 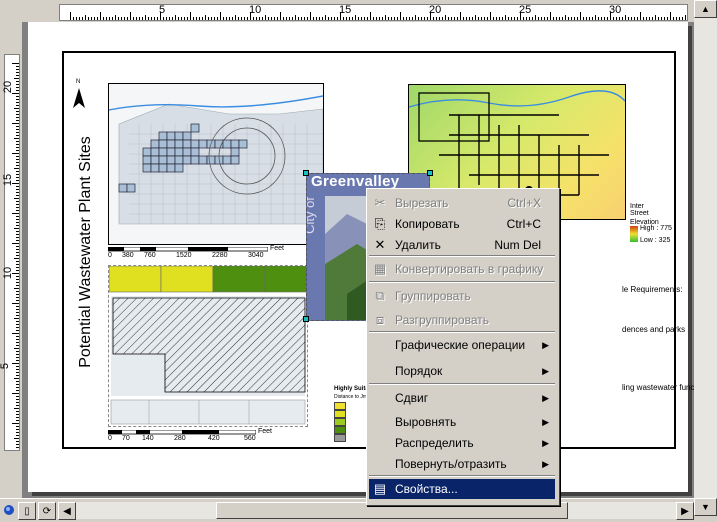 I want to click on parcel-map, so click(x=216, y=164).